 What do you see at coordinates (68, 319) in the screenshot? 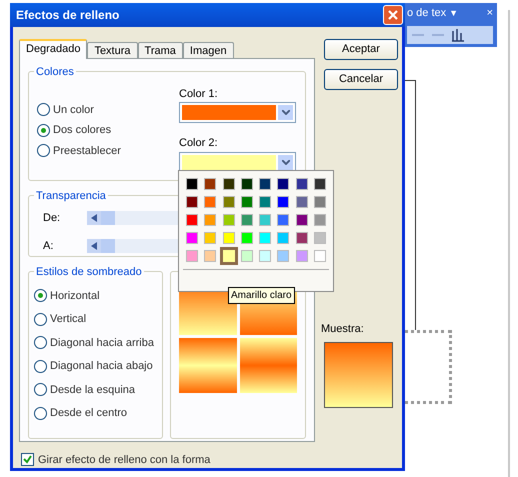
I see `radio-label: Vertical` at bounding box center [68, 319].